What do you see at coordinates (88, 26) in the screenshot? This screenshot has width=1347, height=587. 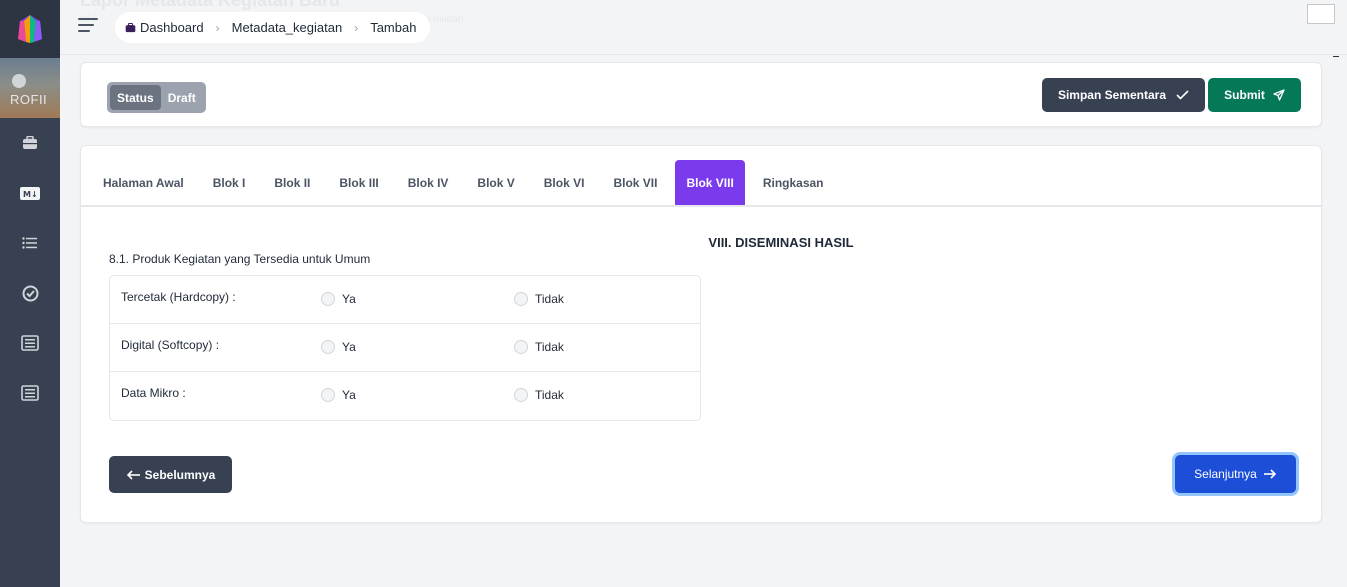 I see `menu-toggle-icon` at bounding box center [88, 26].